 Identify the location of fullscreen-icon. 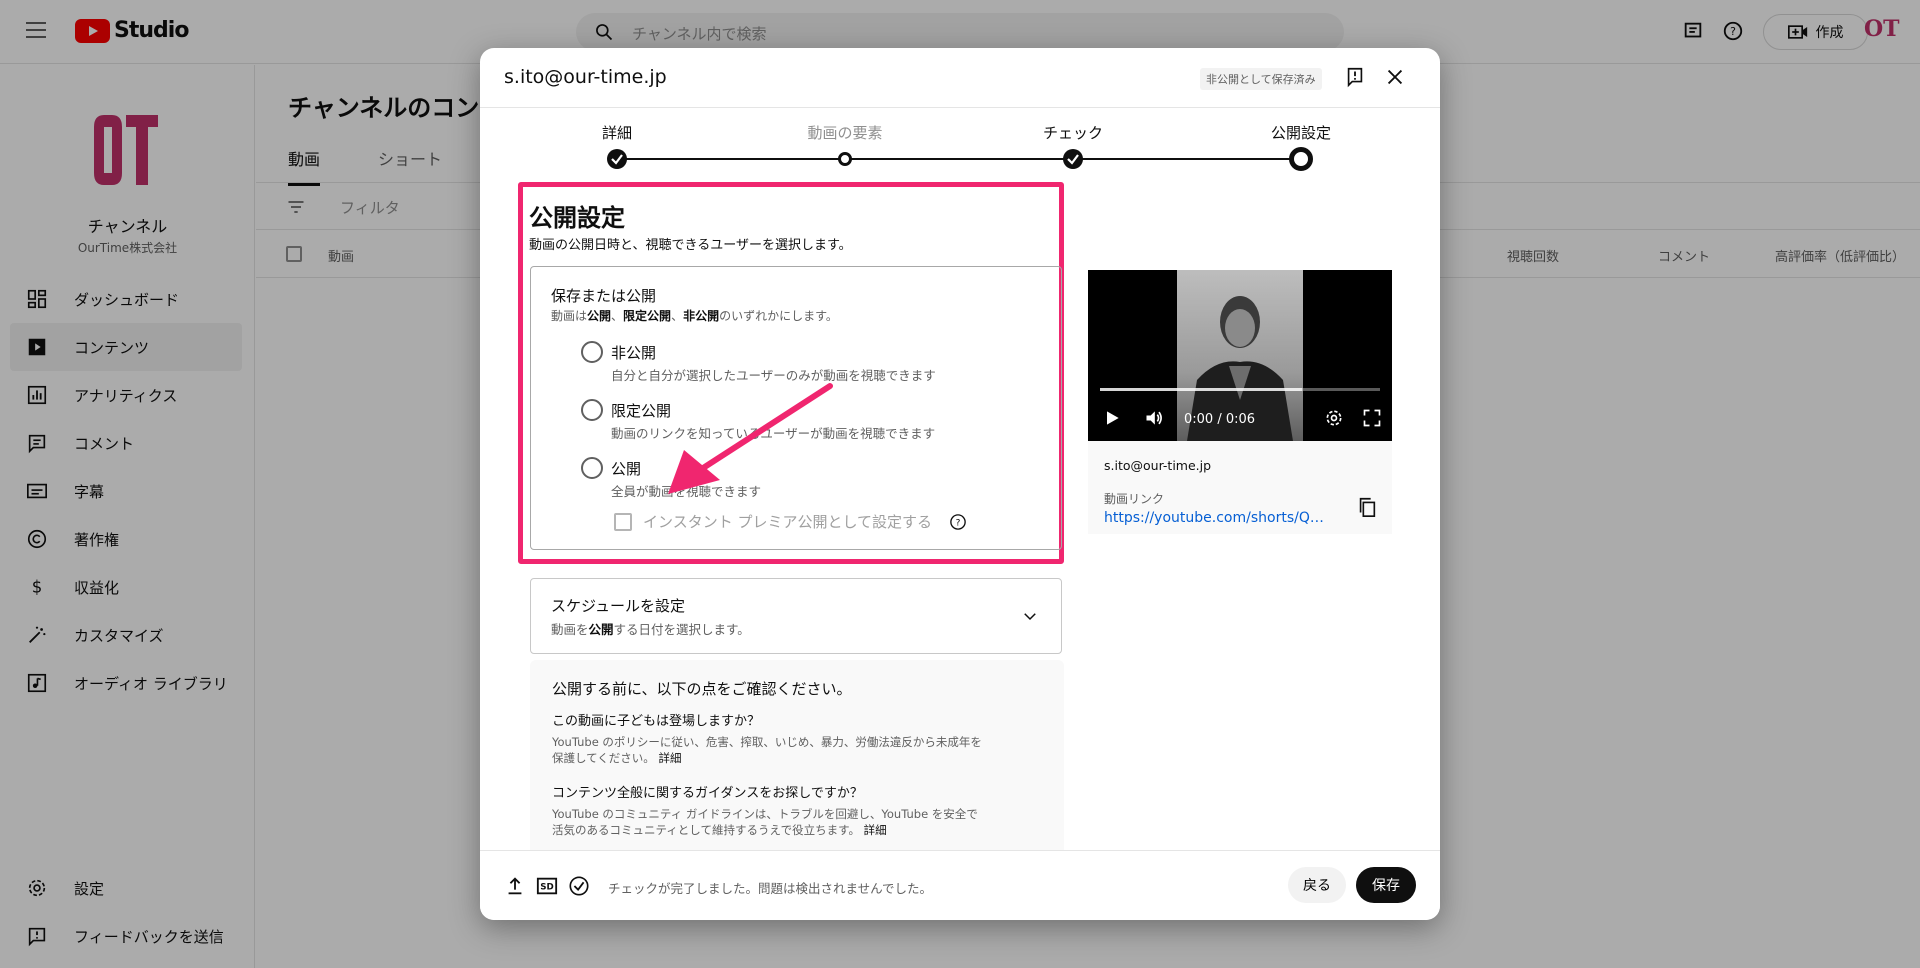
(1372, 418).